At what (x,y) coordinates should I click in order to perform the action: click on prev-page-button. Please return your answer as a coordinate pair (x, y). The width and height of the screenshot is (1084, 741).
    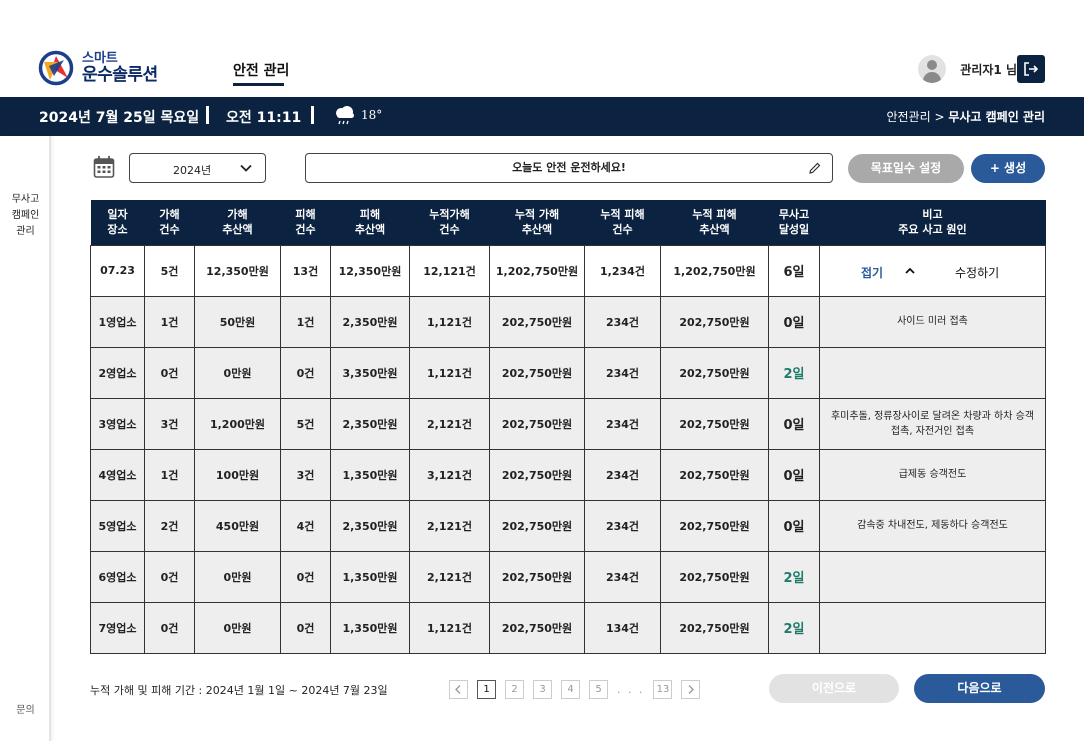
    Looking at the image, I should click on (458, 689).